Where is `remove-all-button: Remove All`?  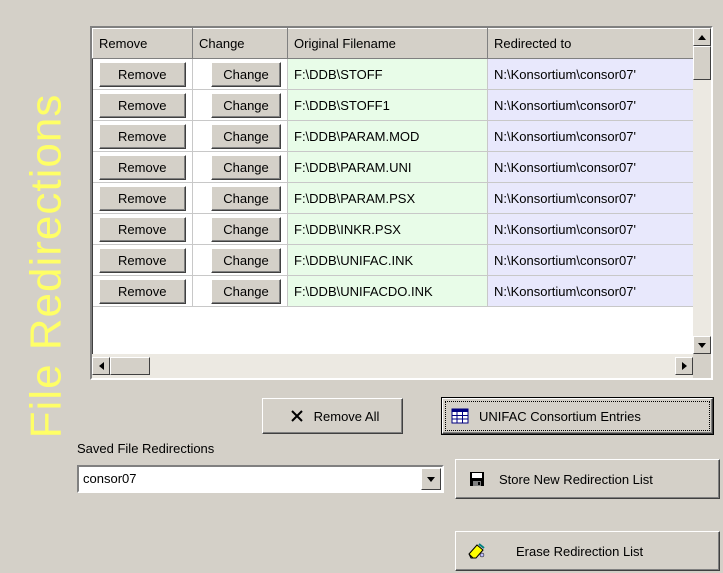 remove-all-button: Remove All is located at coordinates (332, 416).